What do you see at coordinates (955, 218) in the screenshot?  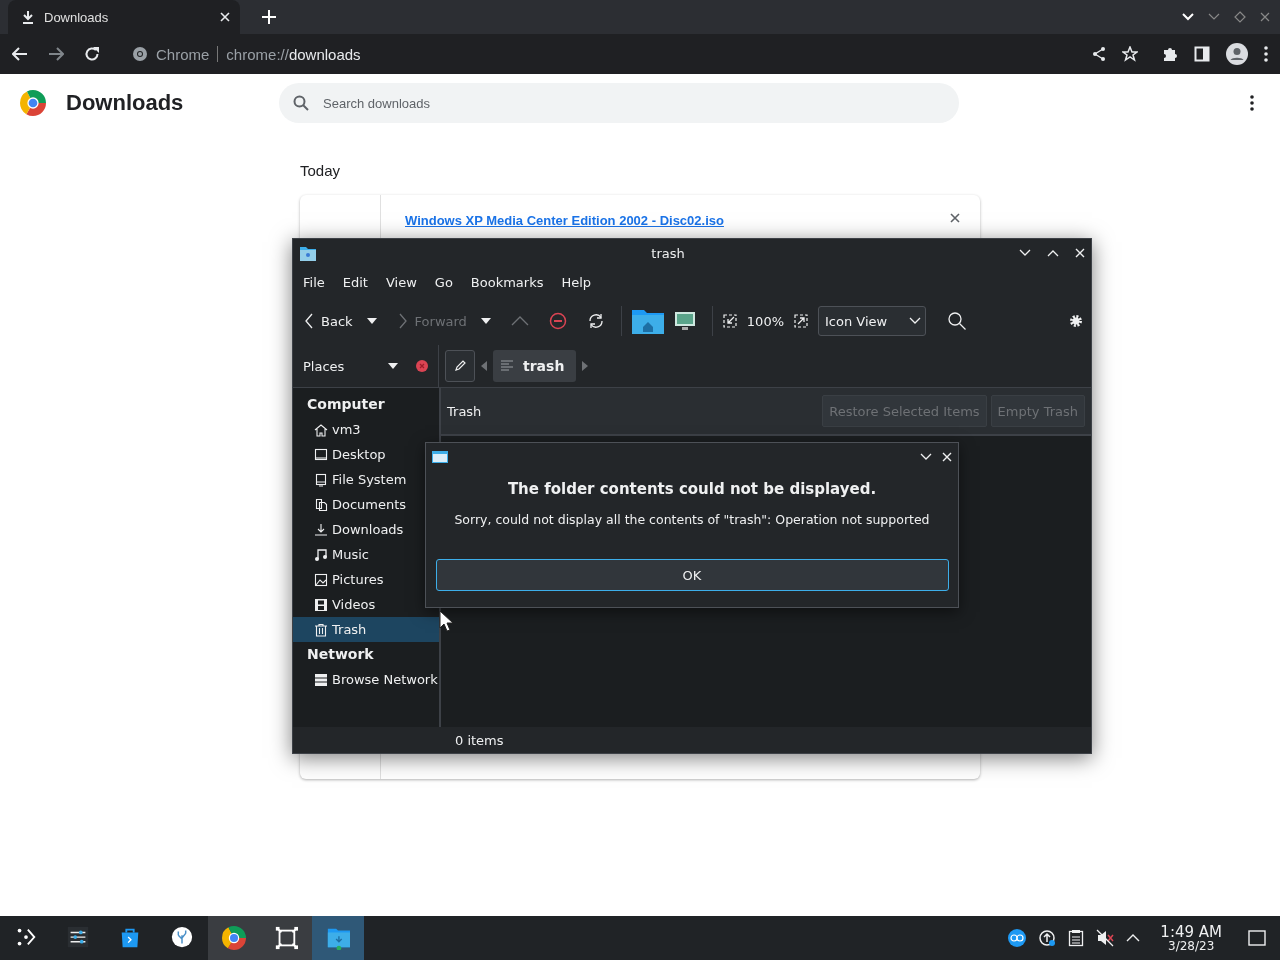 I see `close-icon` at bounding box center [955, 218].